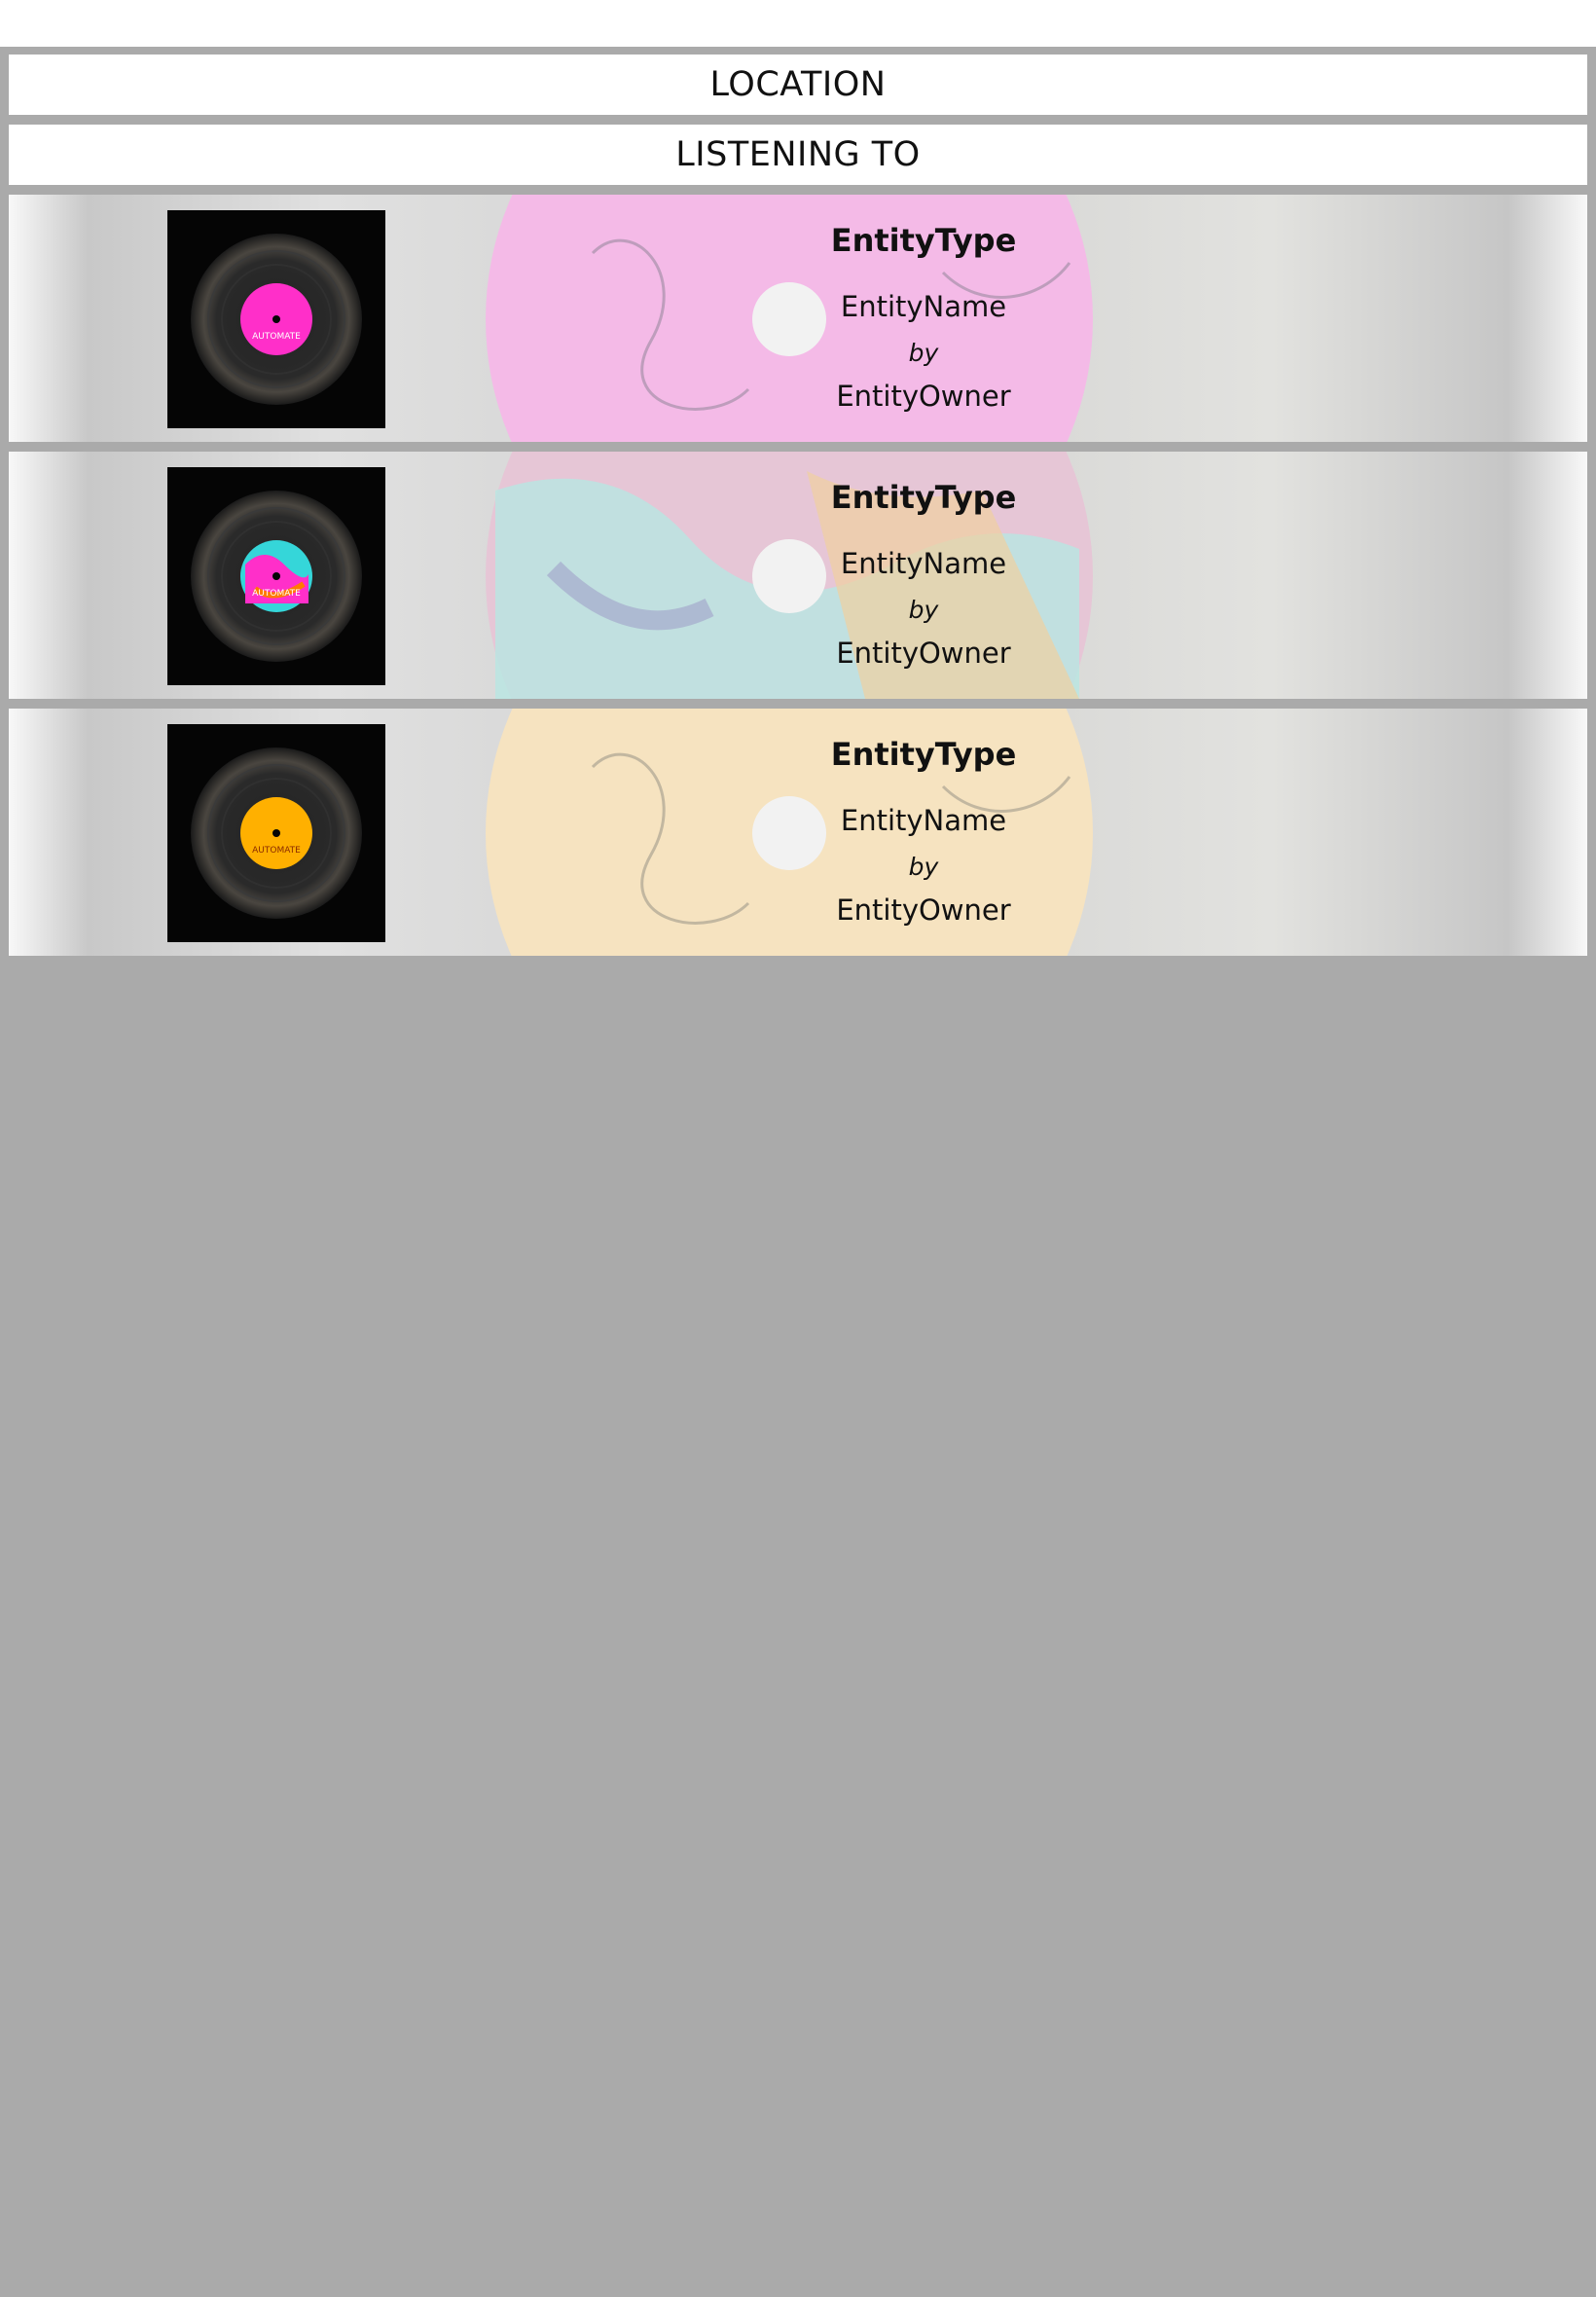 The height and width of the screenshot is (2297, 1596). What do you see at coordinates (798, 23) in the screenshot?
I see `top-bar` at bounding box center [798, 23].